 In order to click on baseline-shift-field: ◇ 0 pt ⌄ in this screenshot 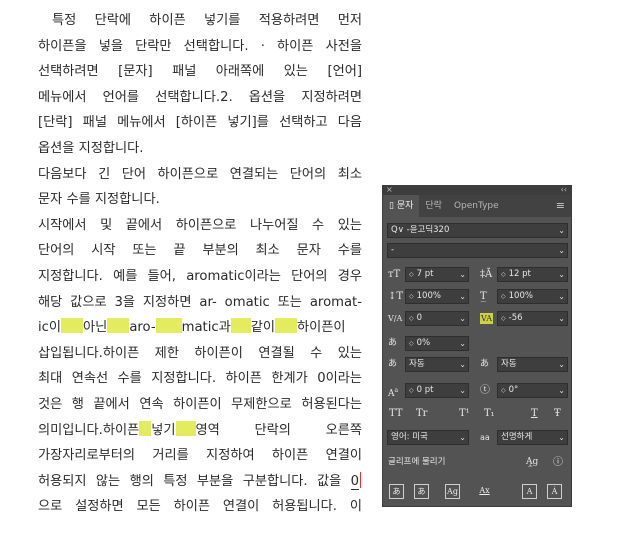, I will do `click(437, 390)`.